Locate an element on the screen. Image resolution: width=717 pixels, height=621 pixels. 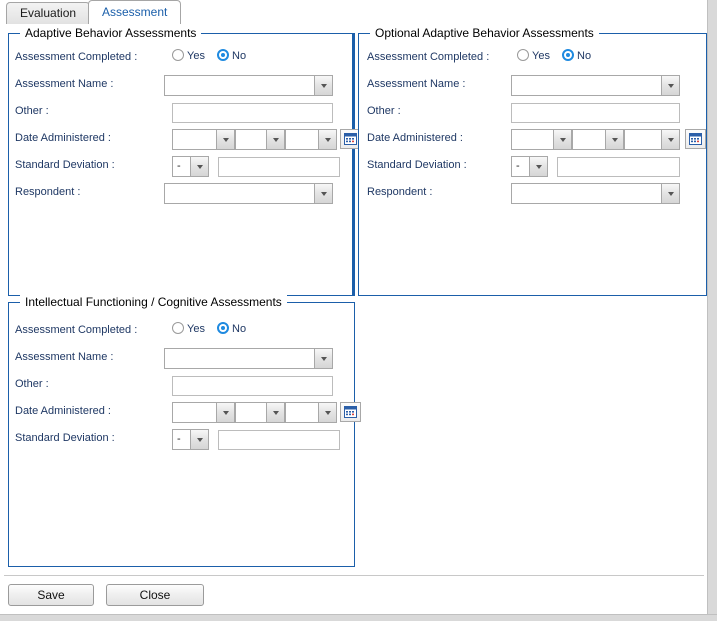
save-button: Save is located at coordinates (51, 595).